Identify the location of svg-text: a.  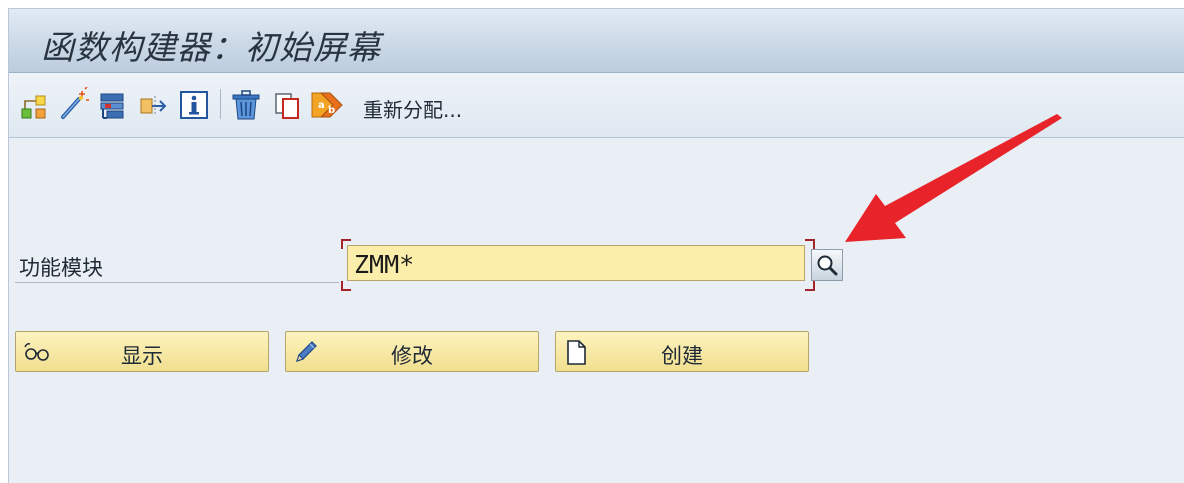
(321, 105).